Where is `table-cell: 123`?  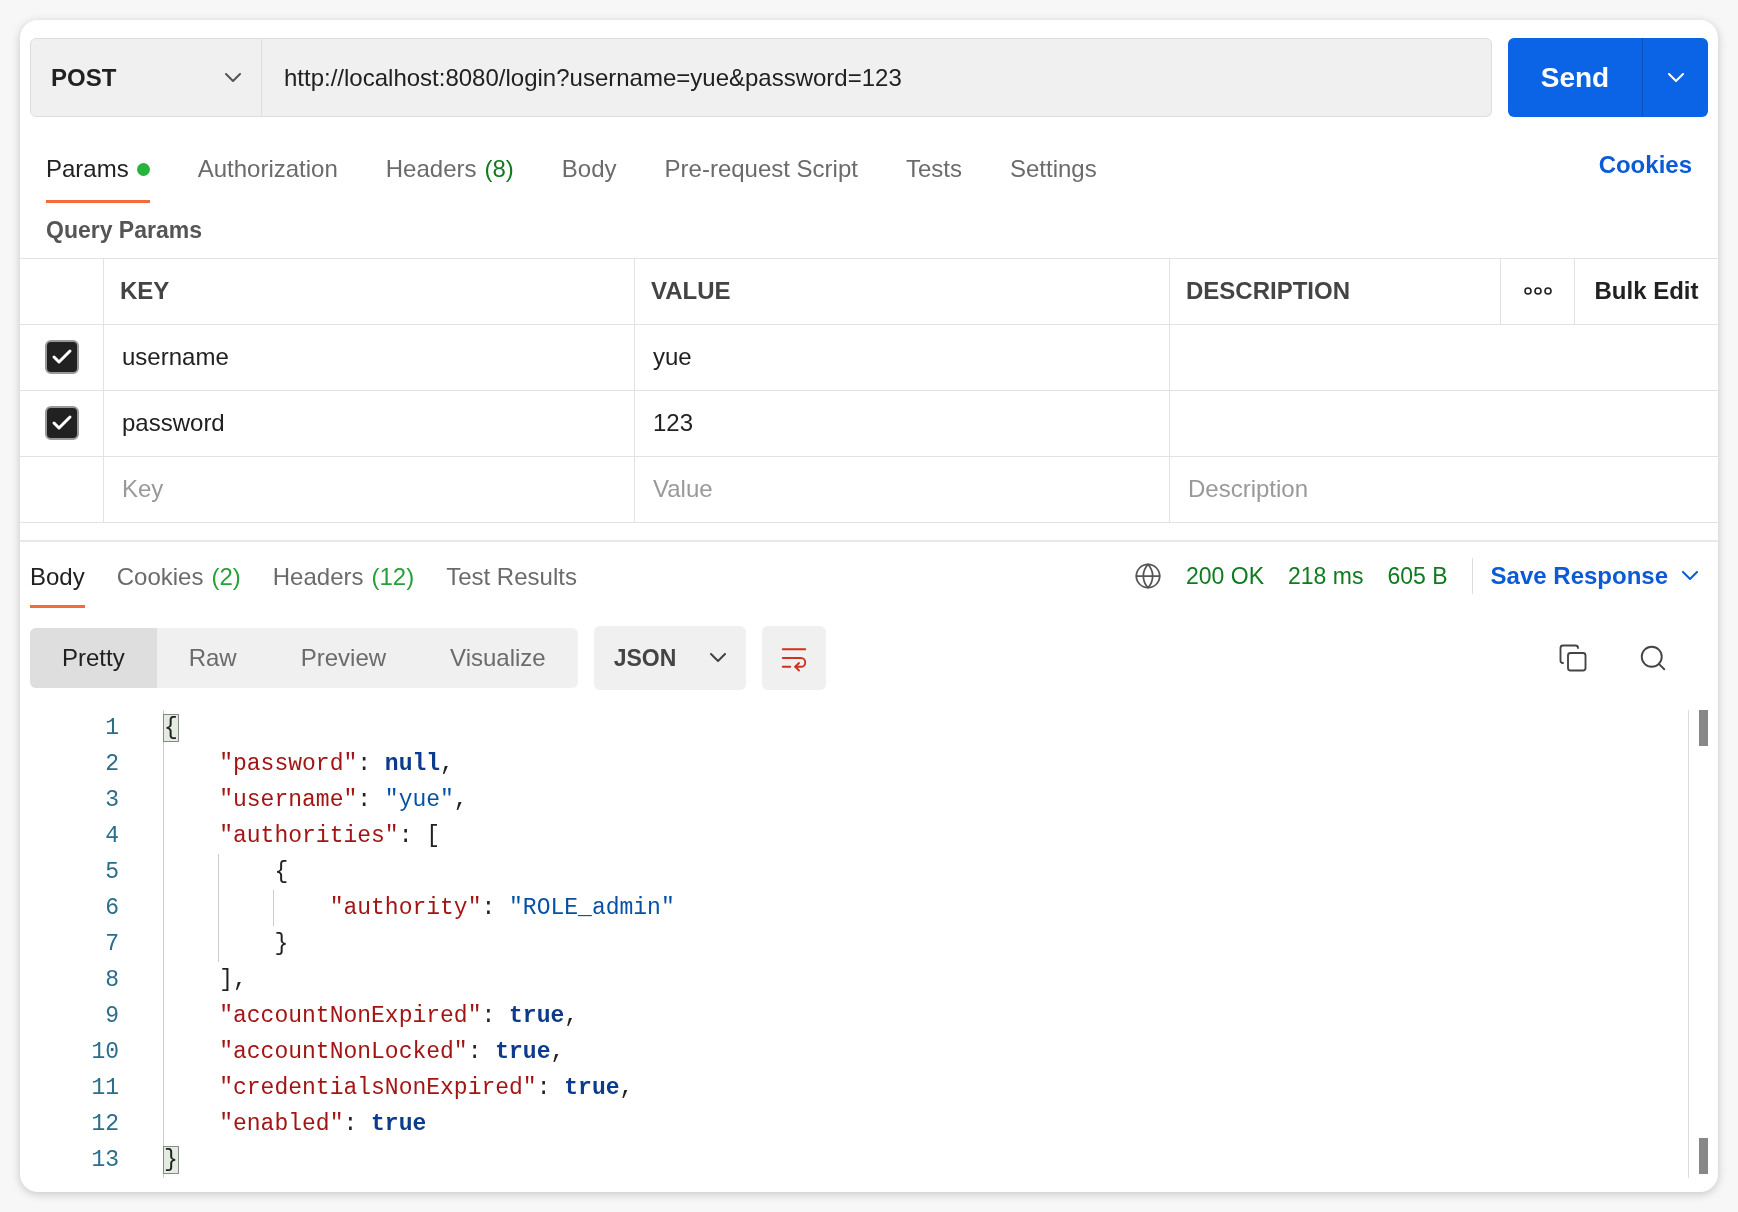
table-cell: 123 is located at coordinates (902, 423).